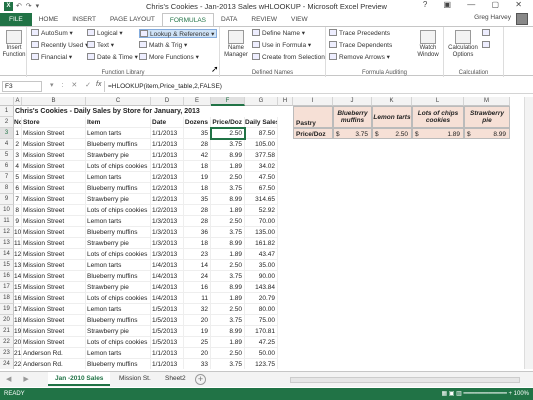  Describe the element at coordinates (392, 133) in the screenshot. I see `price-table-price: $2.50` at that location.